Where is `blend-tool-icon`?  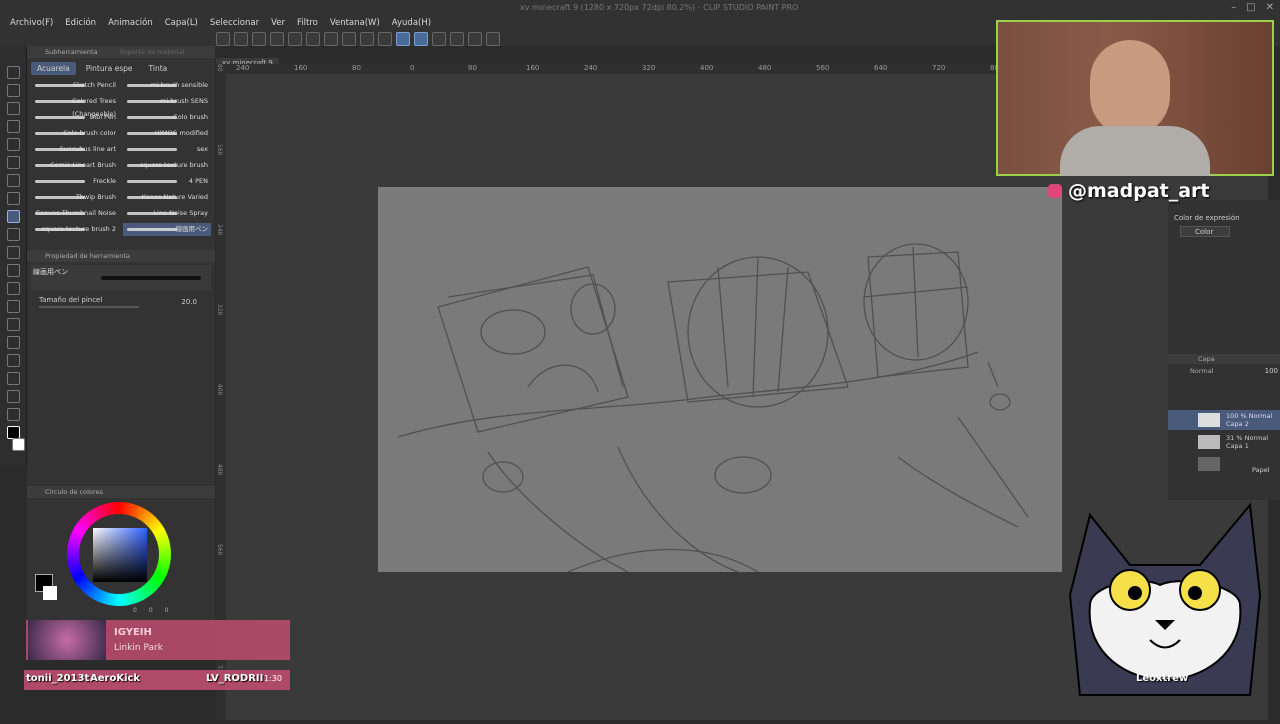 blend-tool-icon is located at coordinates (13, 288).